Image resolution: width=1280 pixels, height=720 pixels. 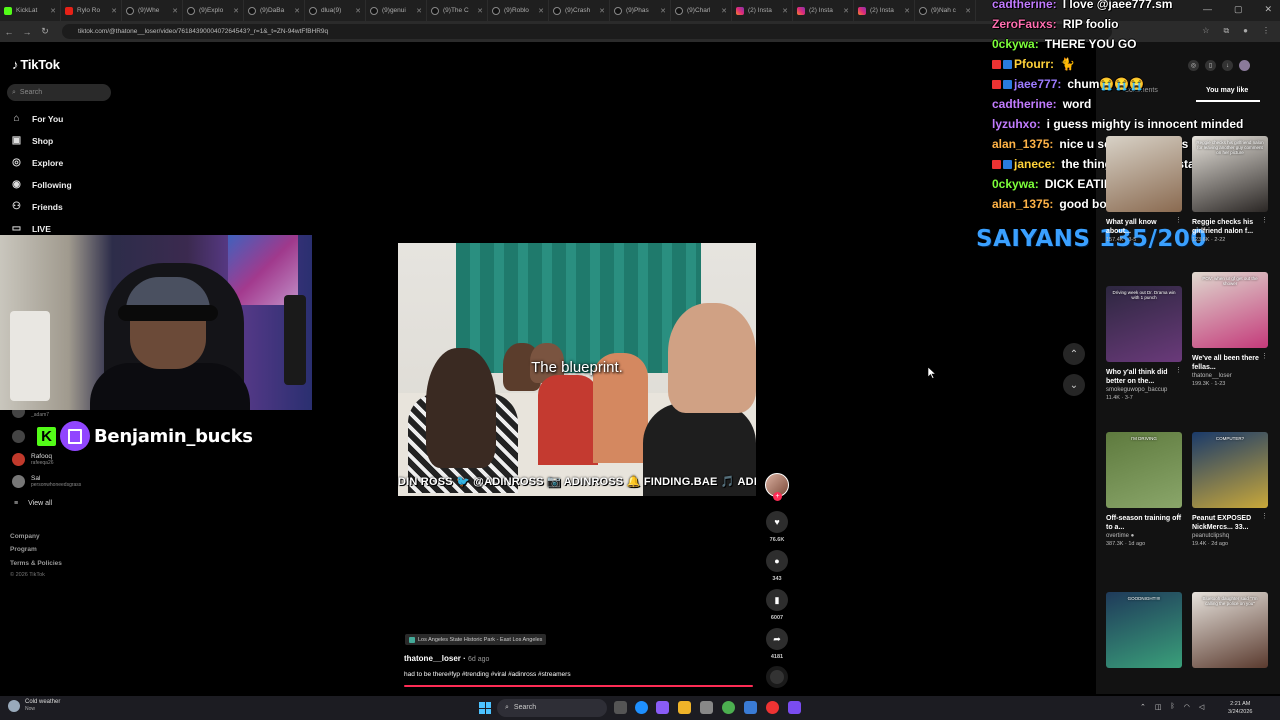 What do you see at coordinates (9, 32) in the screenshot?
I see `back-icon: ←` at bounding box center [9, 32].